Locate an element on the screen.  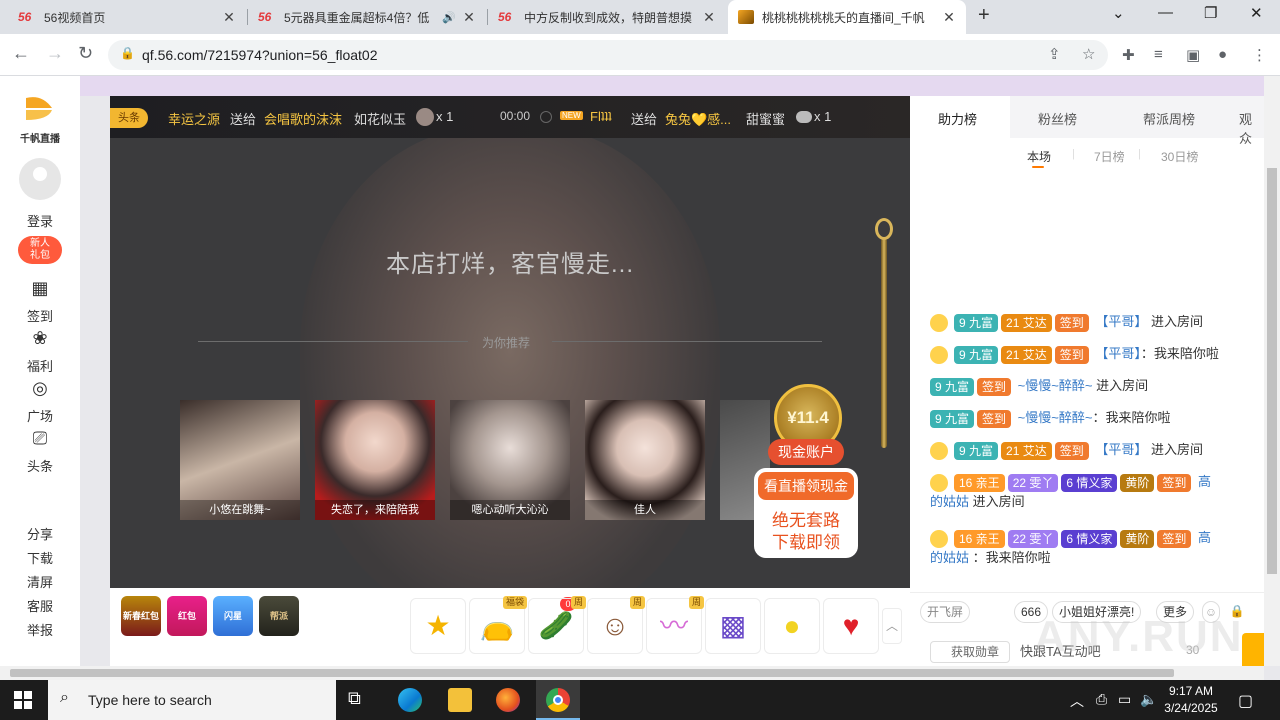
calendar-check-icon: ▦ is located at coordinates (40, 289).